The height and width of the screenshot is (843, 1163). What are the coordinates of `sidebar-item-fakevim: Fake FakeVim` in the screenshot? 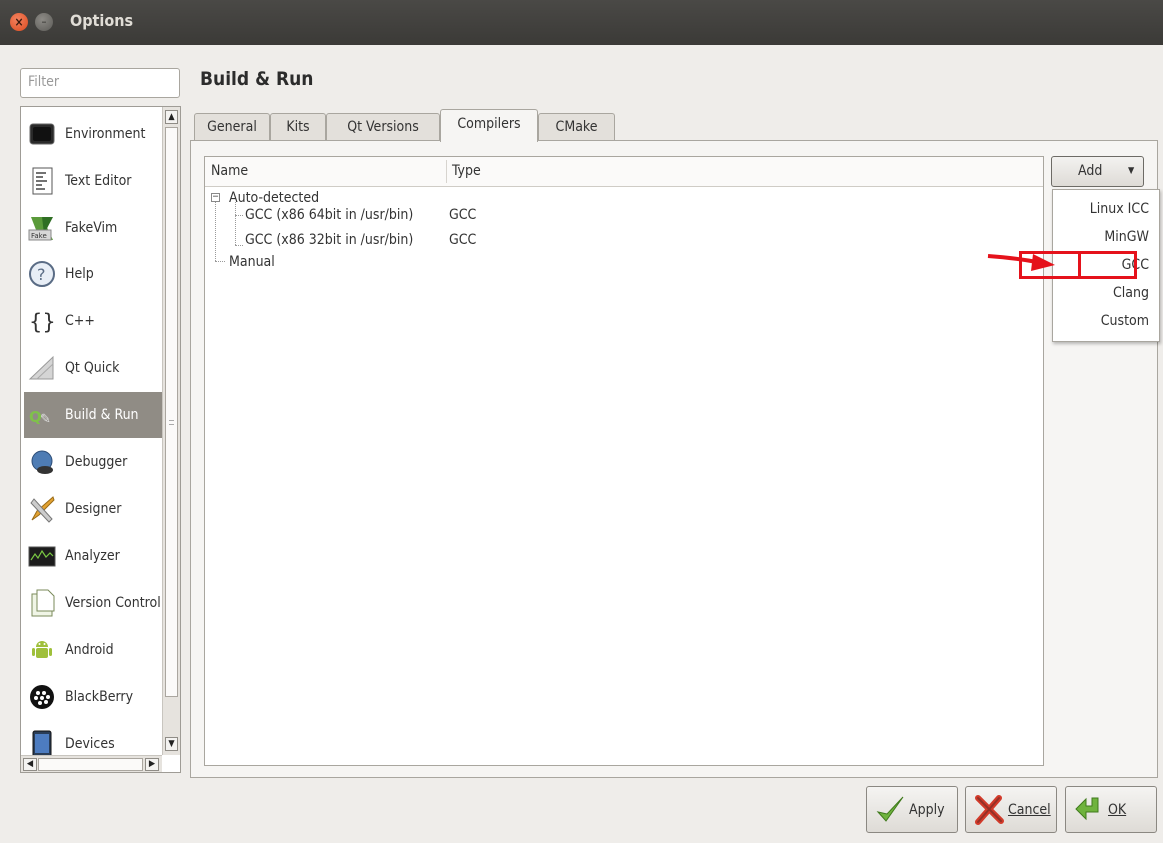 It's located at (93, 228).